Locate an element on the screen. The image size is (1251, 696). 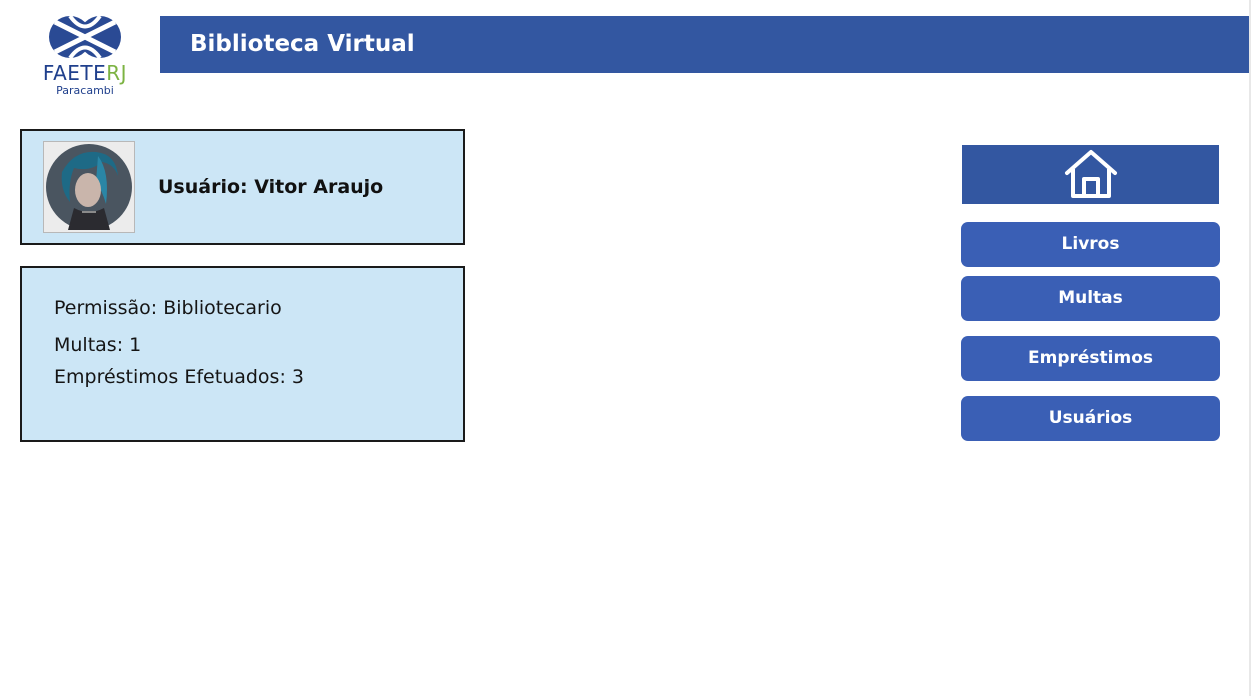
faeterj-logo: FAETERJ Paracambi is located at coordinates (85, 60).